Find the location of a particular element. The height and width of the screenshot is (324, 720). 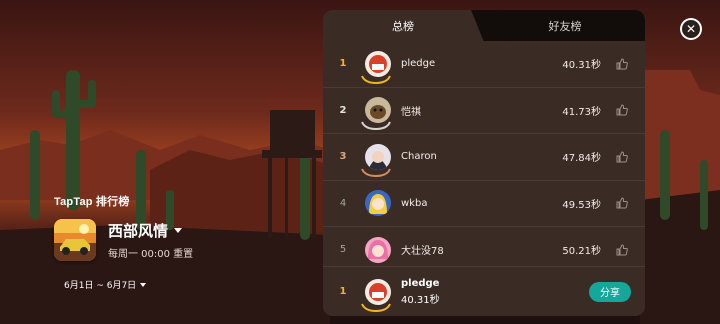

pink-hair-avatar-icon is located at coordinates (378, 249).